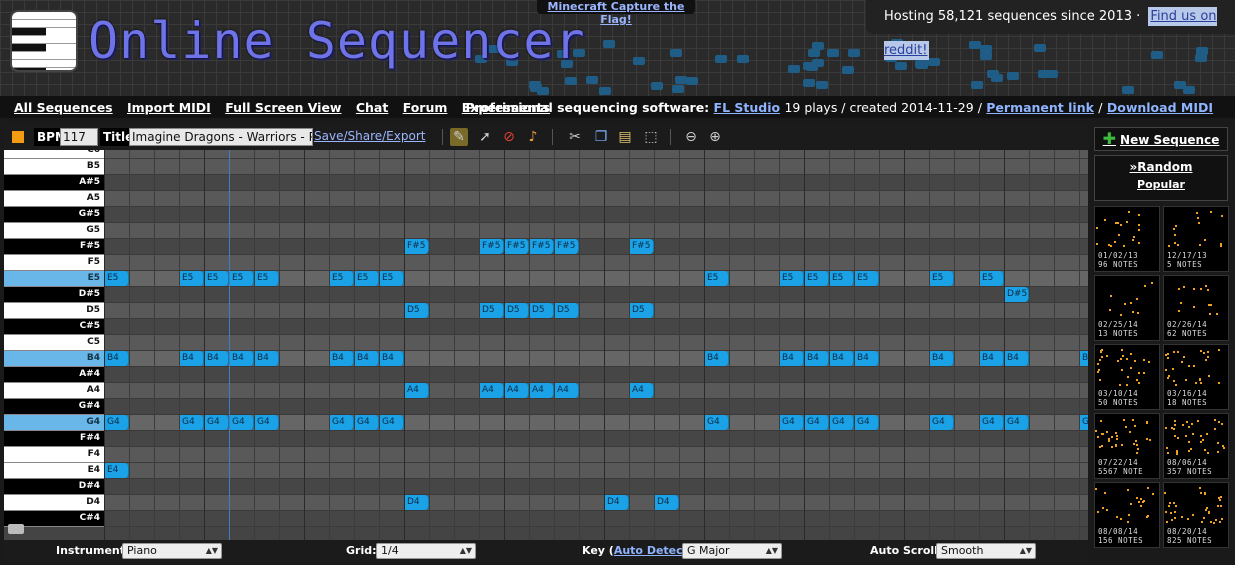 This screenshot has height=565, width=1235. What do you see at coordinates (1196, 377) in the screenshot?
I see `sequence-thumbnail: 03/16/14 18 NOTES` at bounding box center [1196, 377].